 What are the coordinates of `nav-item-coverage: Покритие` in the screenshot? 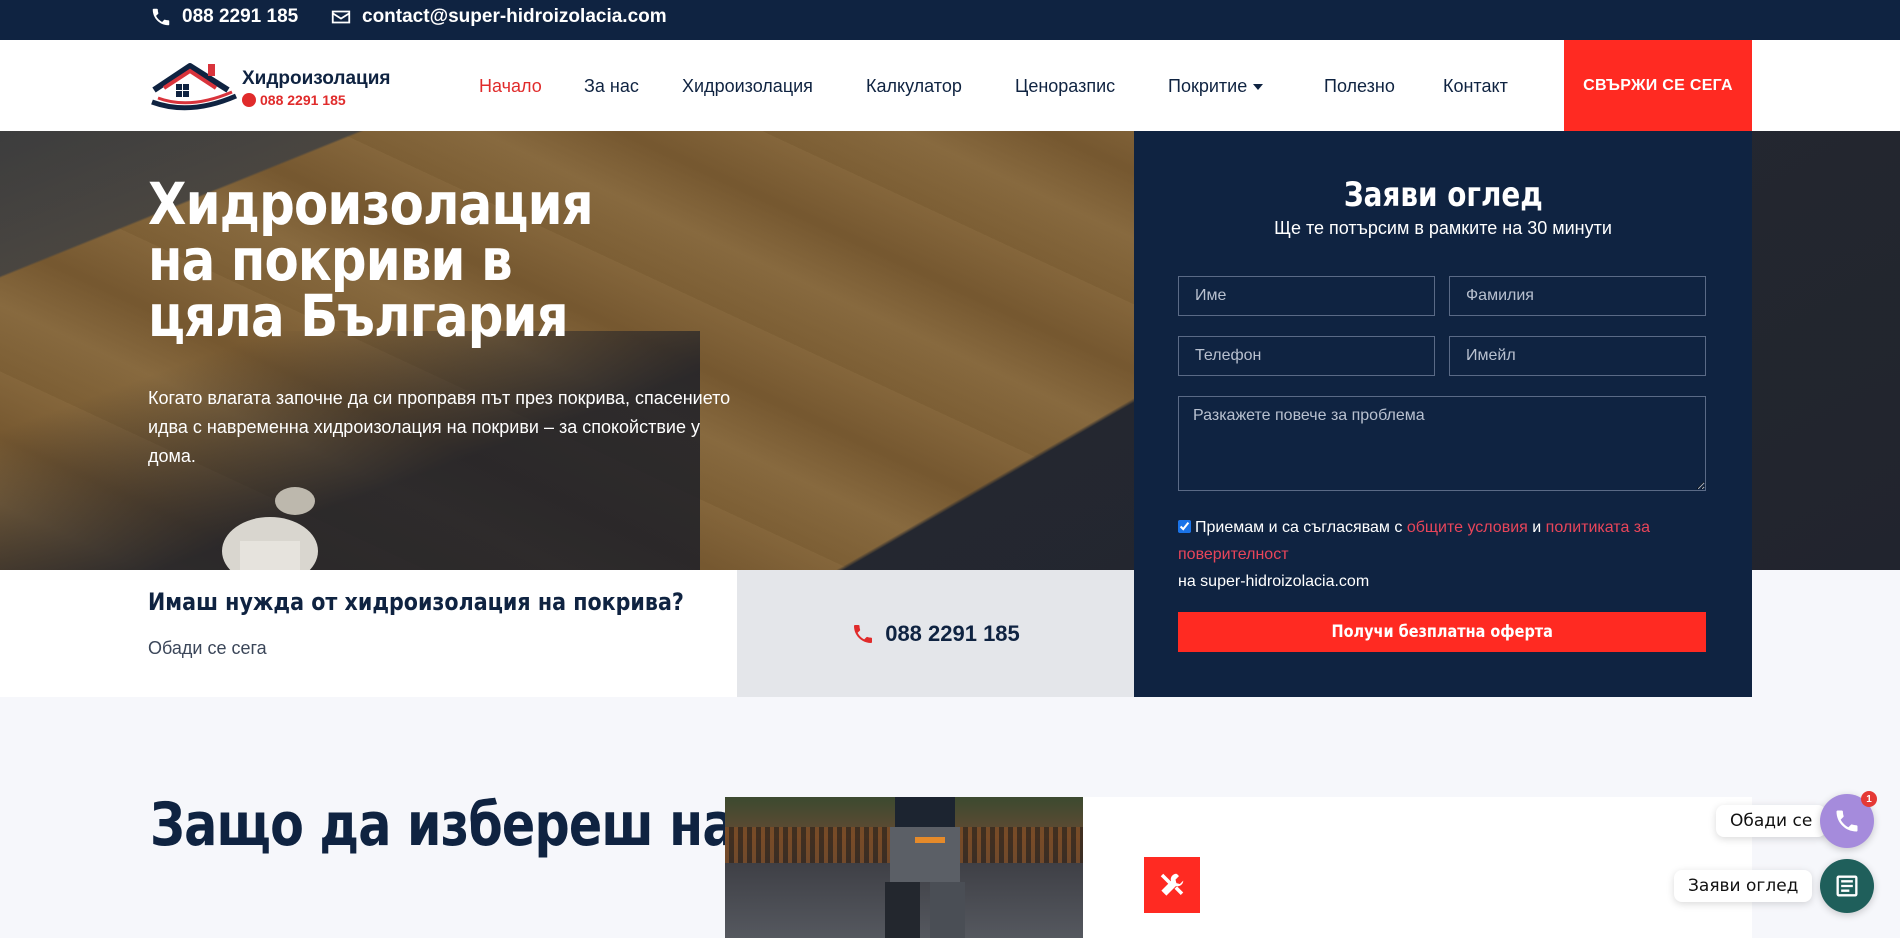 It's located at (1216, 86).